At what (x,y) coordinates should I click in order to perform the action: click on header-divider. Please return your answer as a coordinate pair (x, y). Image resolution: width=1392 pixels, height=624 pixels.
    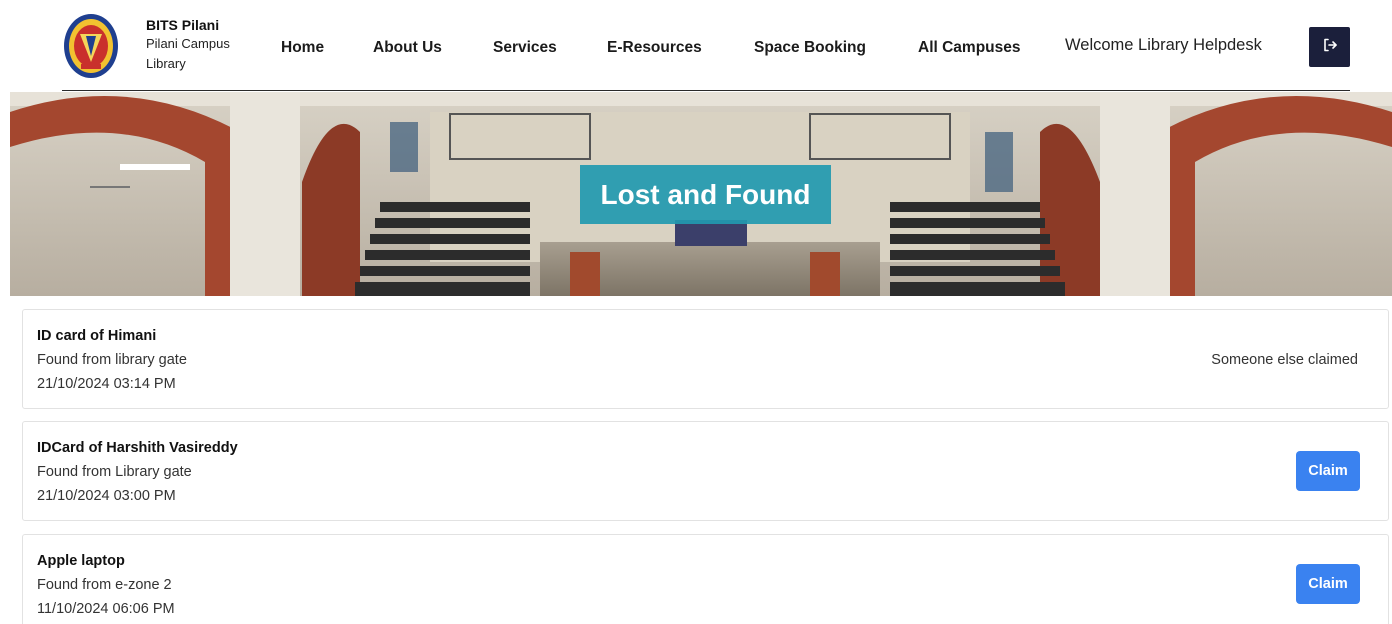
    Looking at the image, I should click on (706, 90).